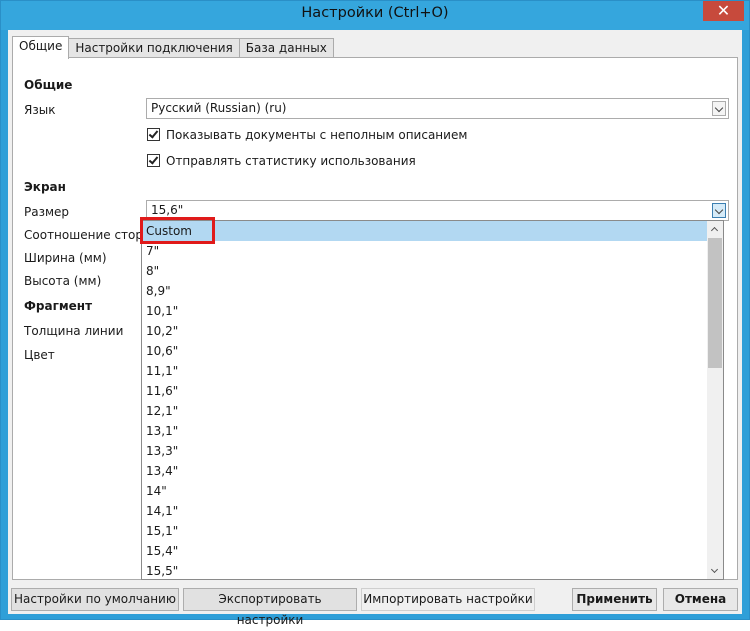  Describe the element at coordinates (47, 212) in the screenshot. I see `size-label: Размер` at that location.